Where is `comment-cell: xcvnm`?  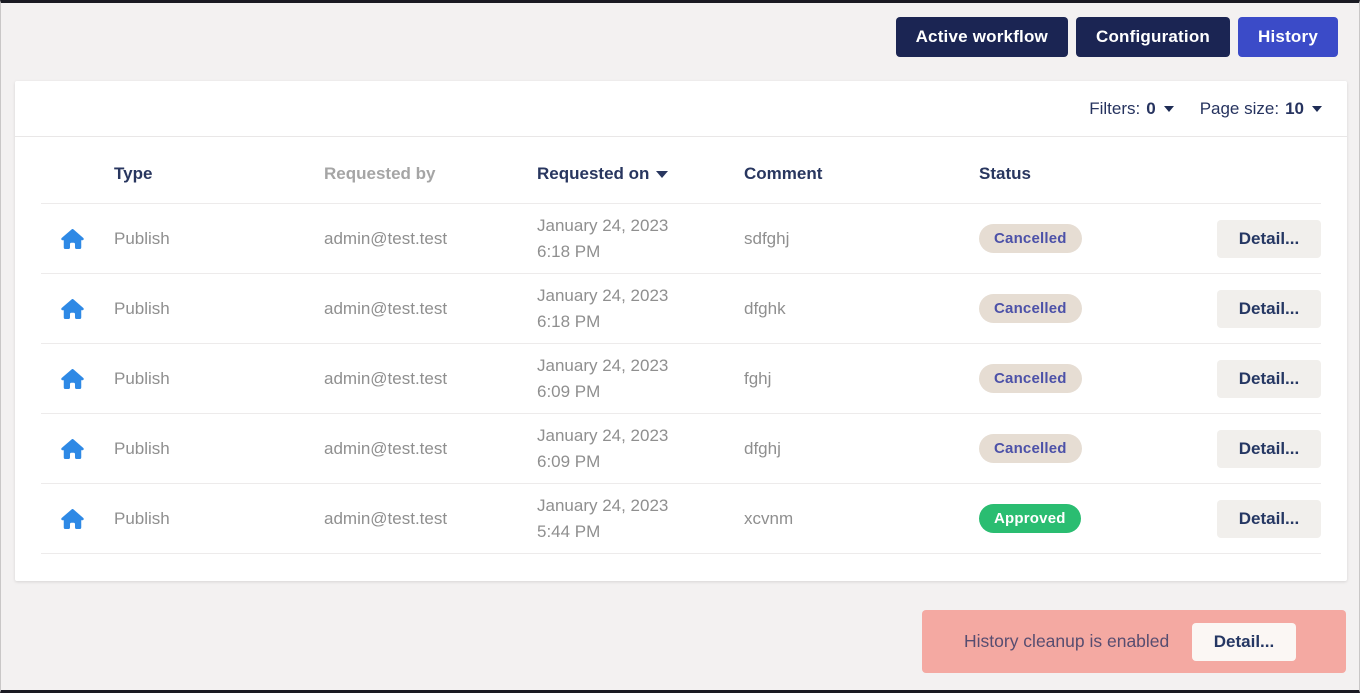
comment-cell: xcvnm is located at coordinates (861, 518).